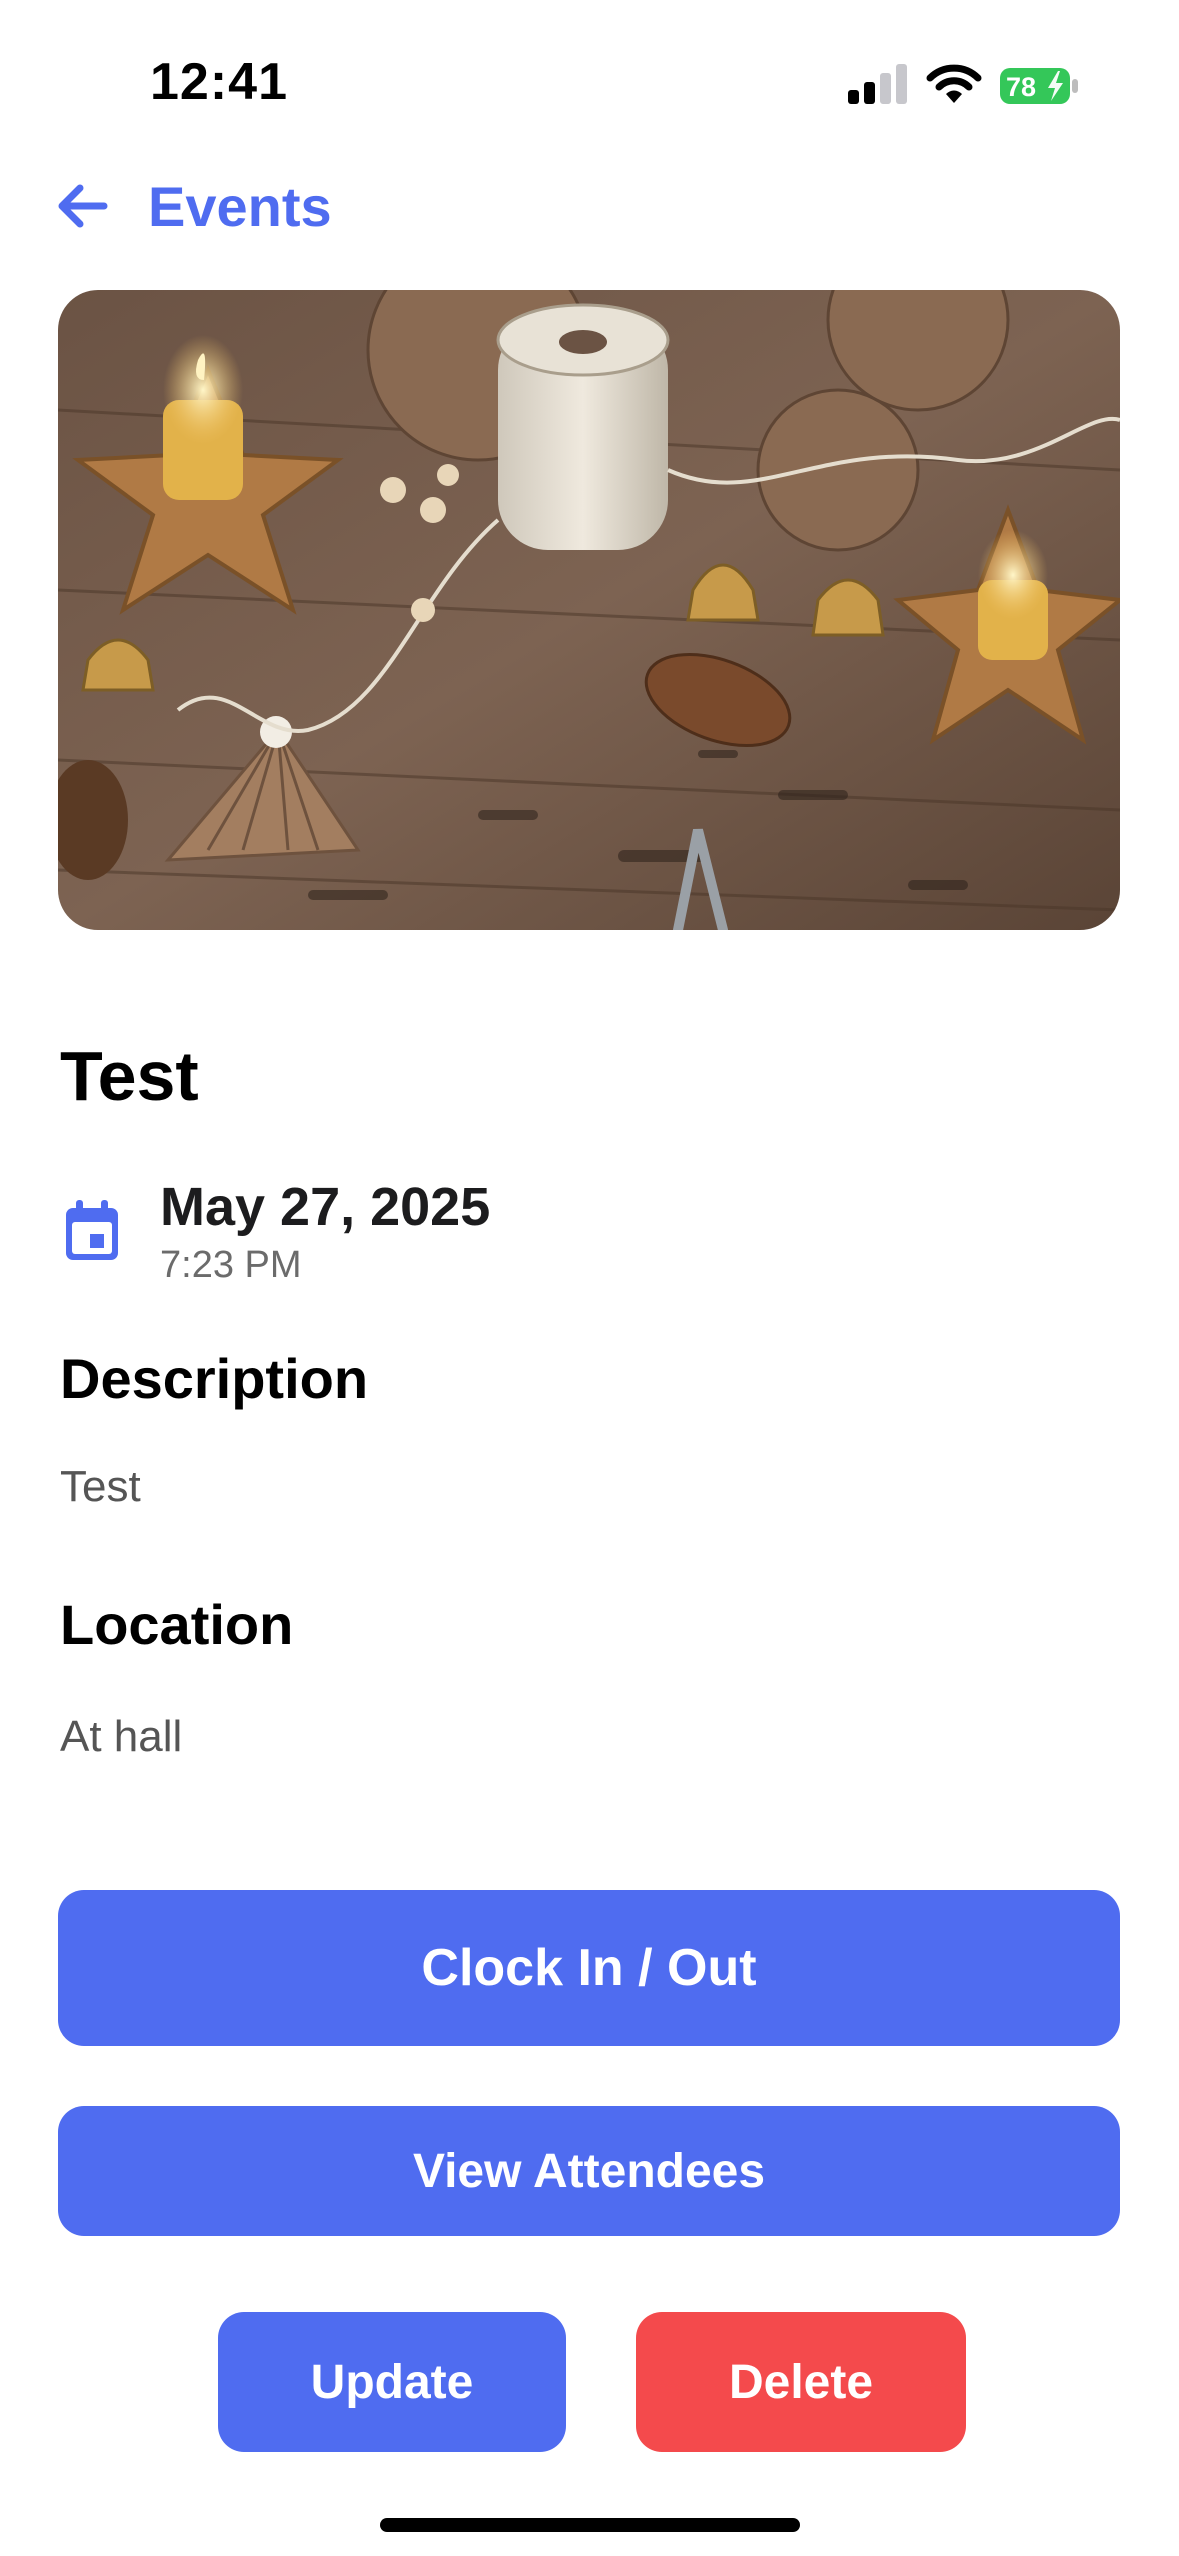 Image resolution: width=1179 pixels, height=2556 pixels. Describe the element at coordinates (129, 1076) in the screenshot. I see `event-title: Test` at that location.